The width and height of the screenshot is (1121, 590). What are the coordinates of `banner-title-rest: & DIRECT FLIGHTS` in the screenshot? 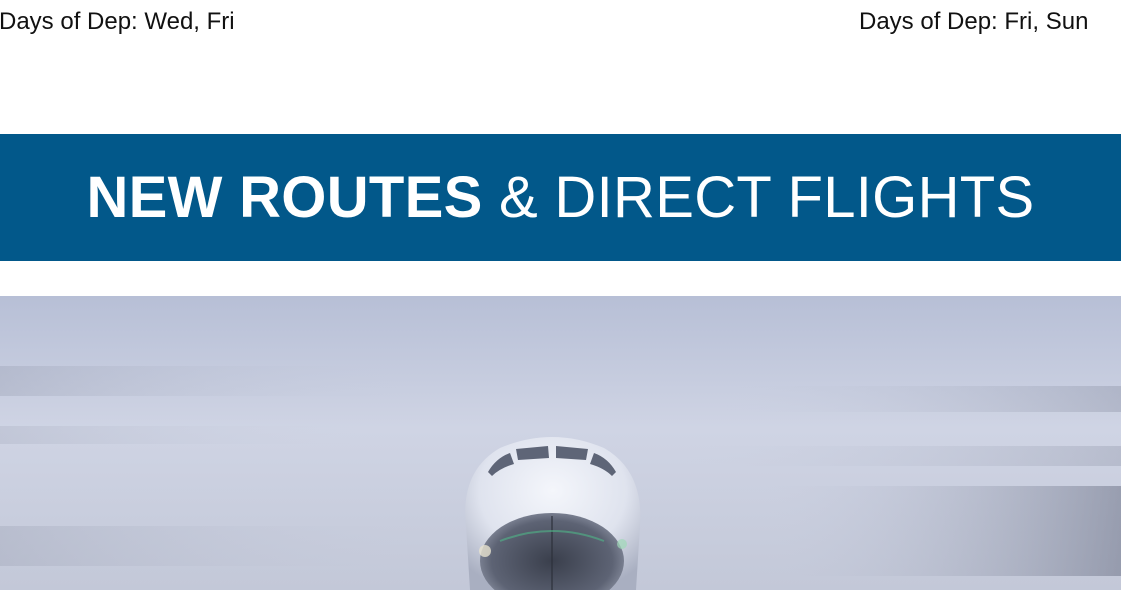 It's located at (758, 197).